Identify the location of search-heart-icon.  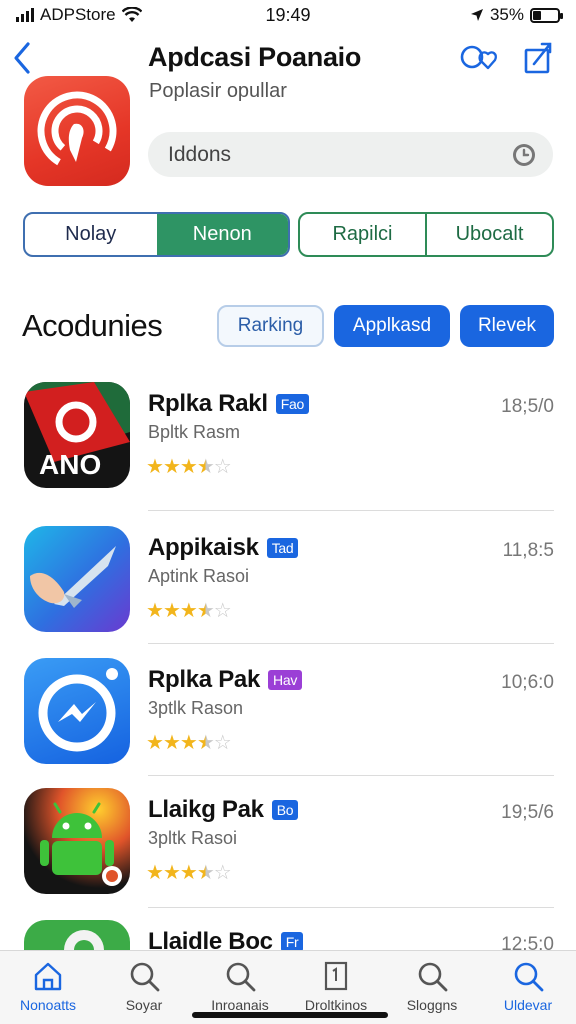
(478, 58).